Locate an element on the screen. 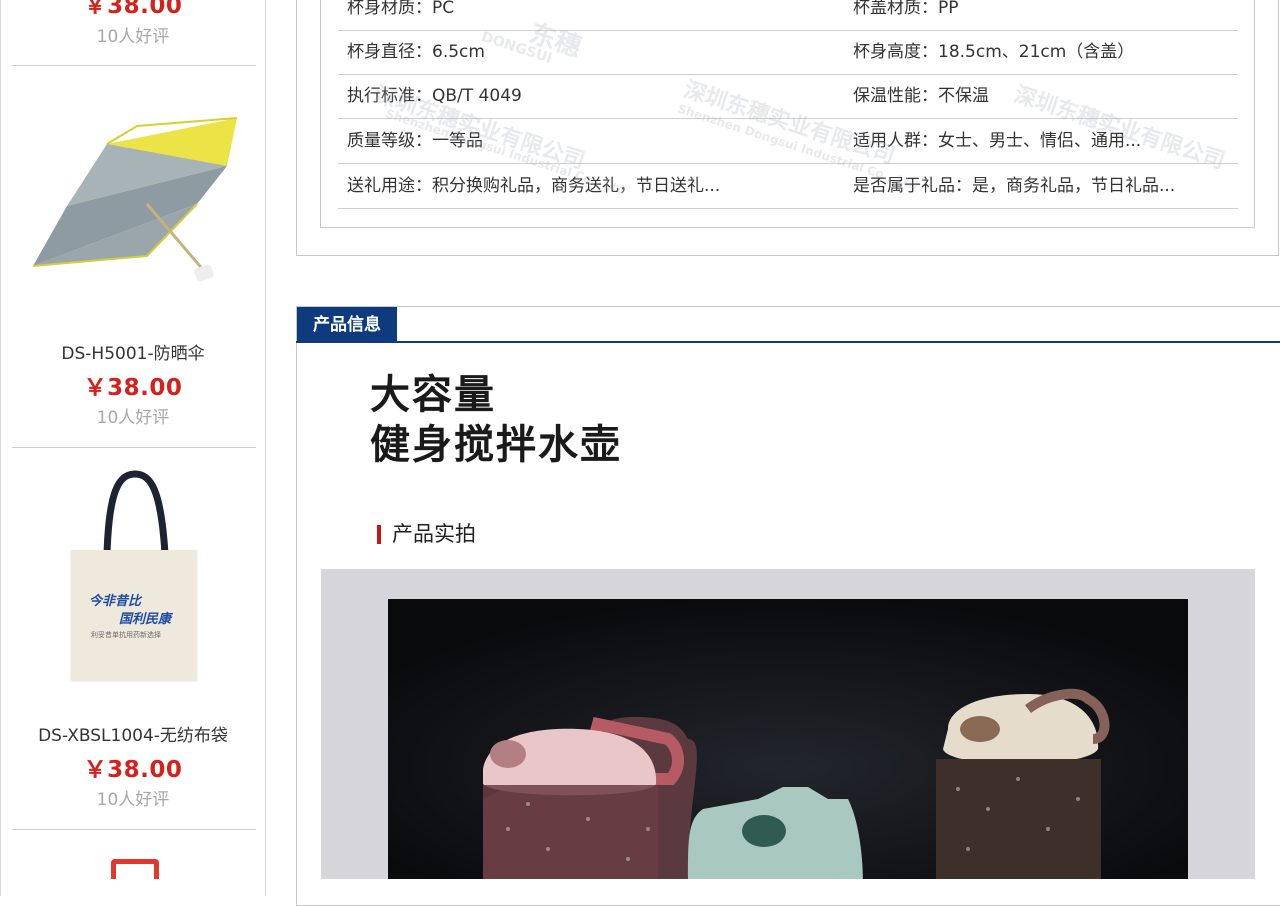  tote-bag-product-image: 今非昔比 国利民康 利妥昔单抗用药新选择 is located at coordinates (134, 577).